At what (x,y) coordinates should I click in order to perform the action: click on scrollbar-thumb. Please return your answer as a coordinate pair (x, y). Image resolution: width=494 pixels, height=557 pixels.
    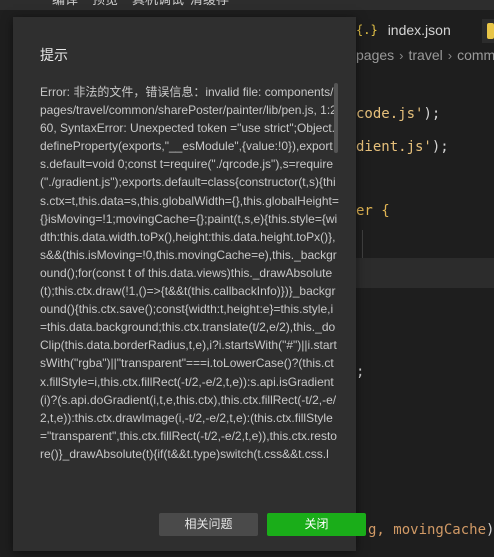
    Looking at the image, I should click on (336, 118).